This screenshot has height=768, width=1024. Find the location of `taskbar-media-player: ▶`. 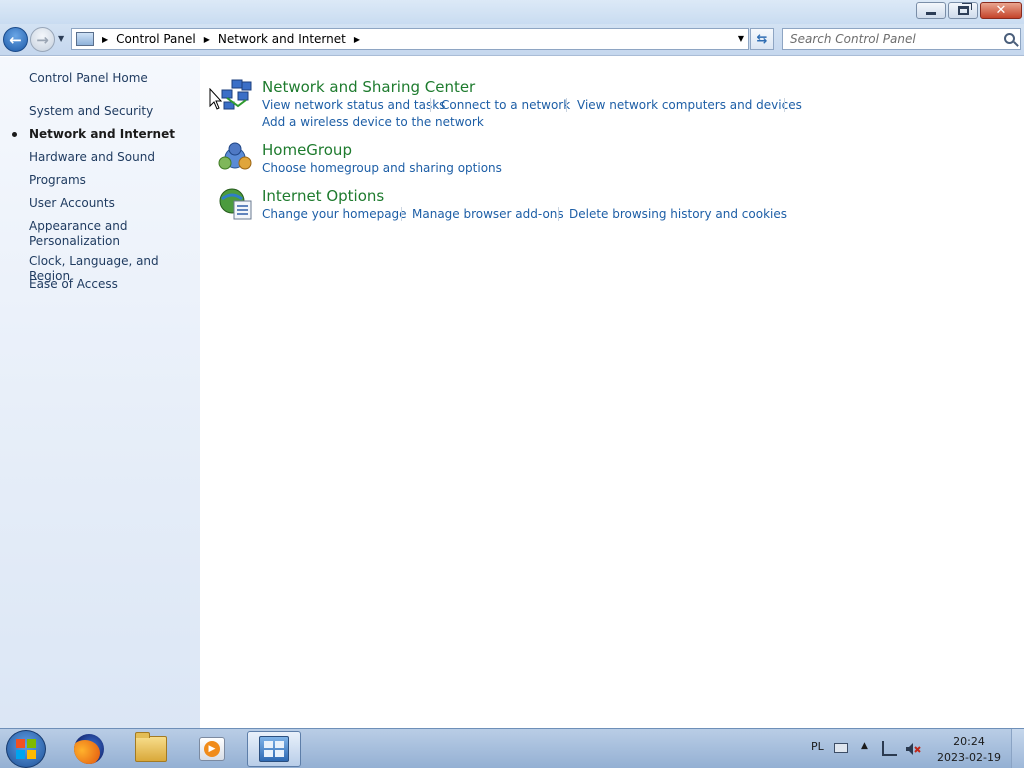

taskbar-media-player: ▶ is located at coordinates (212, 749).